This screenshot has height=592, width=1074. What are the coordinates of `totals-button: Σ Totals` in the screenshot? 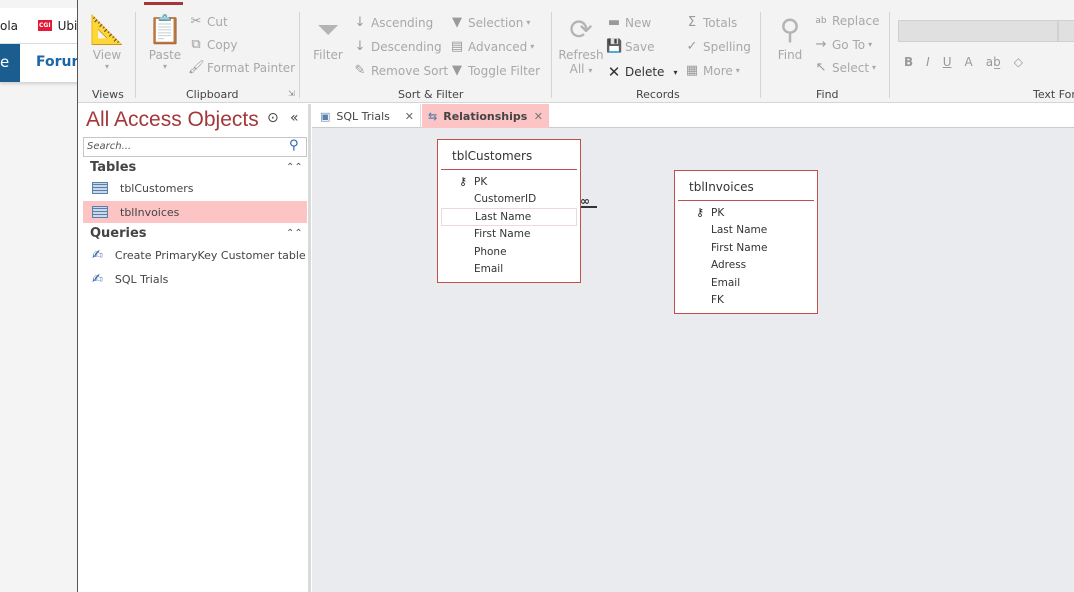 It's located at (710, 22).